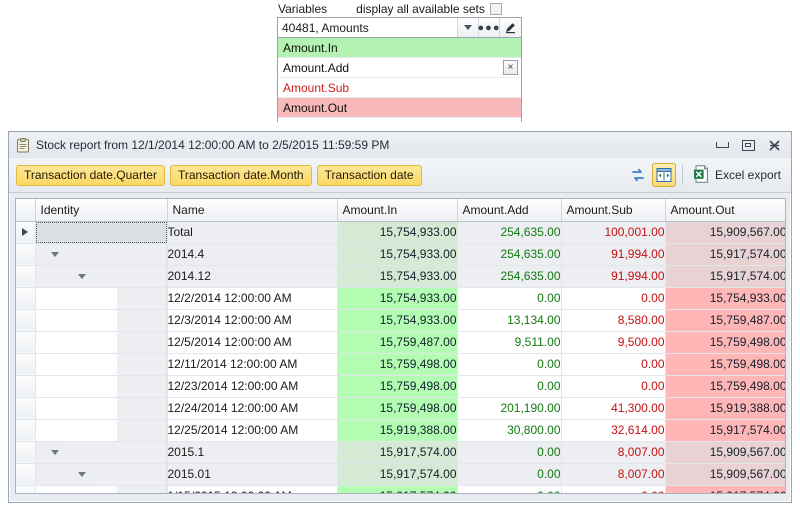 The height and width of the screenshot is (515, 800). I want to click on group-chip-date: Transaction date, so click(369, 175).